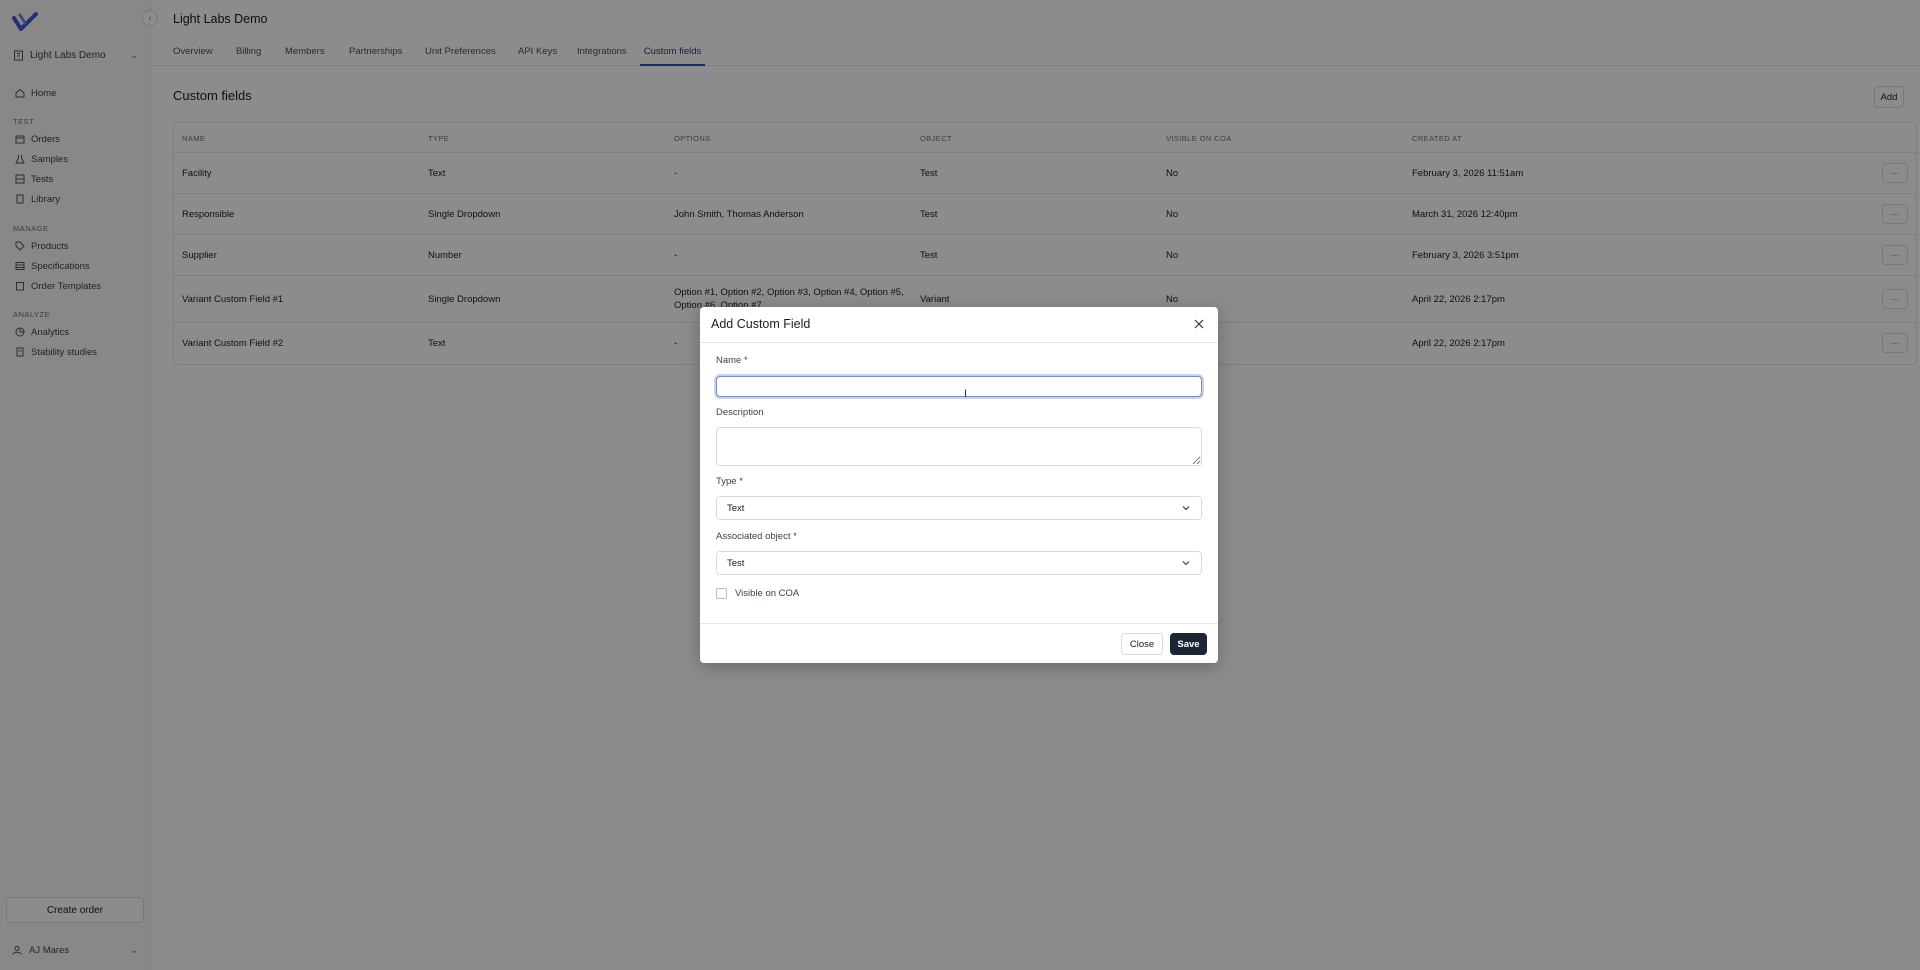  What do you see at coordinates (767, 593) in the screenshot?
I see `visible-on-coa-label: Visible on COA` at bounding box center [767, 593].